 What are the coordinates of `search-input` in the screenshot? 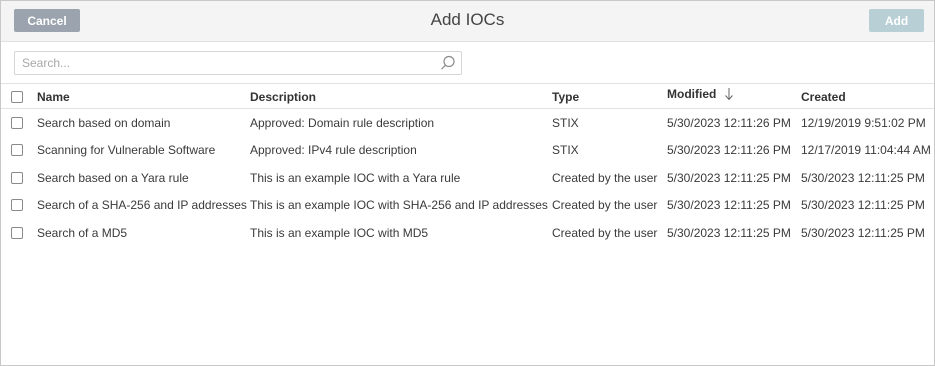 It's located at (225, 63).